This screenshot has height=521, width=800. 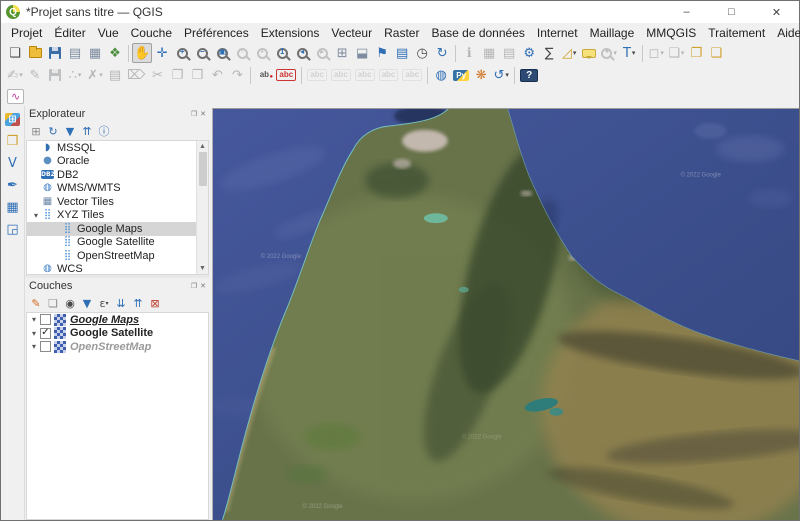 What do you see at coordinates (731, 12) in the screenshot?
I see `maximize-button: □` at bounding box center [731, 12].